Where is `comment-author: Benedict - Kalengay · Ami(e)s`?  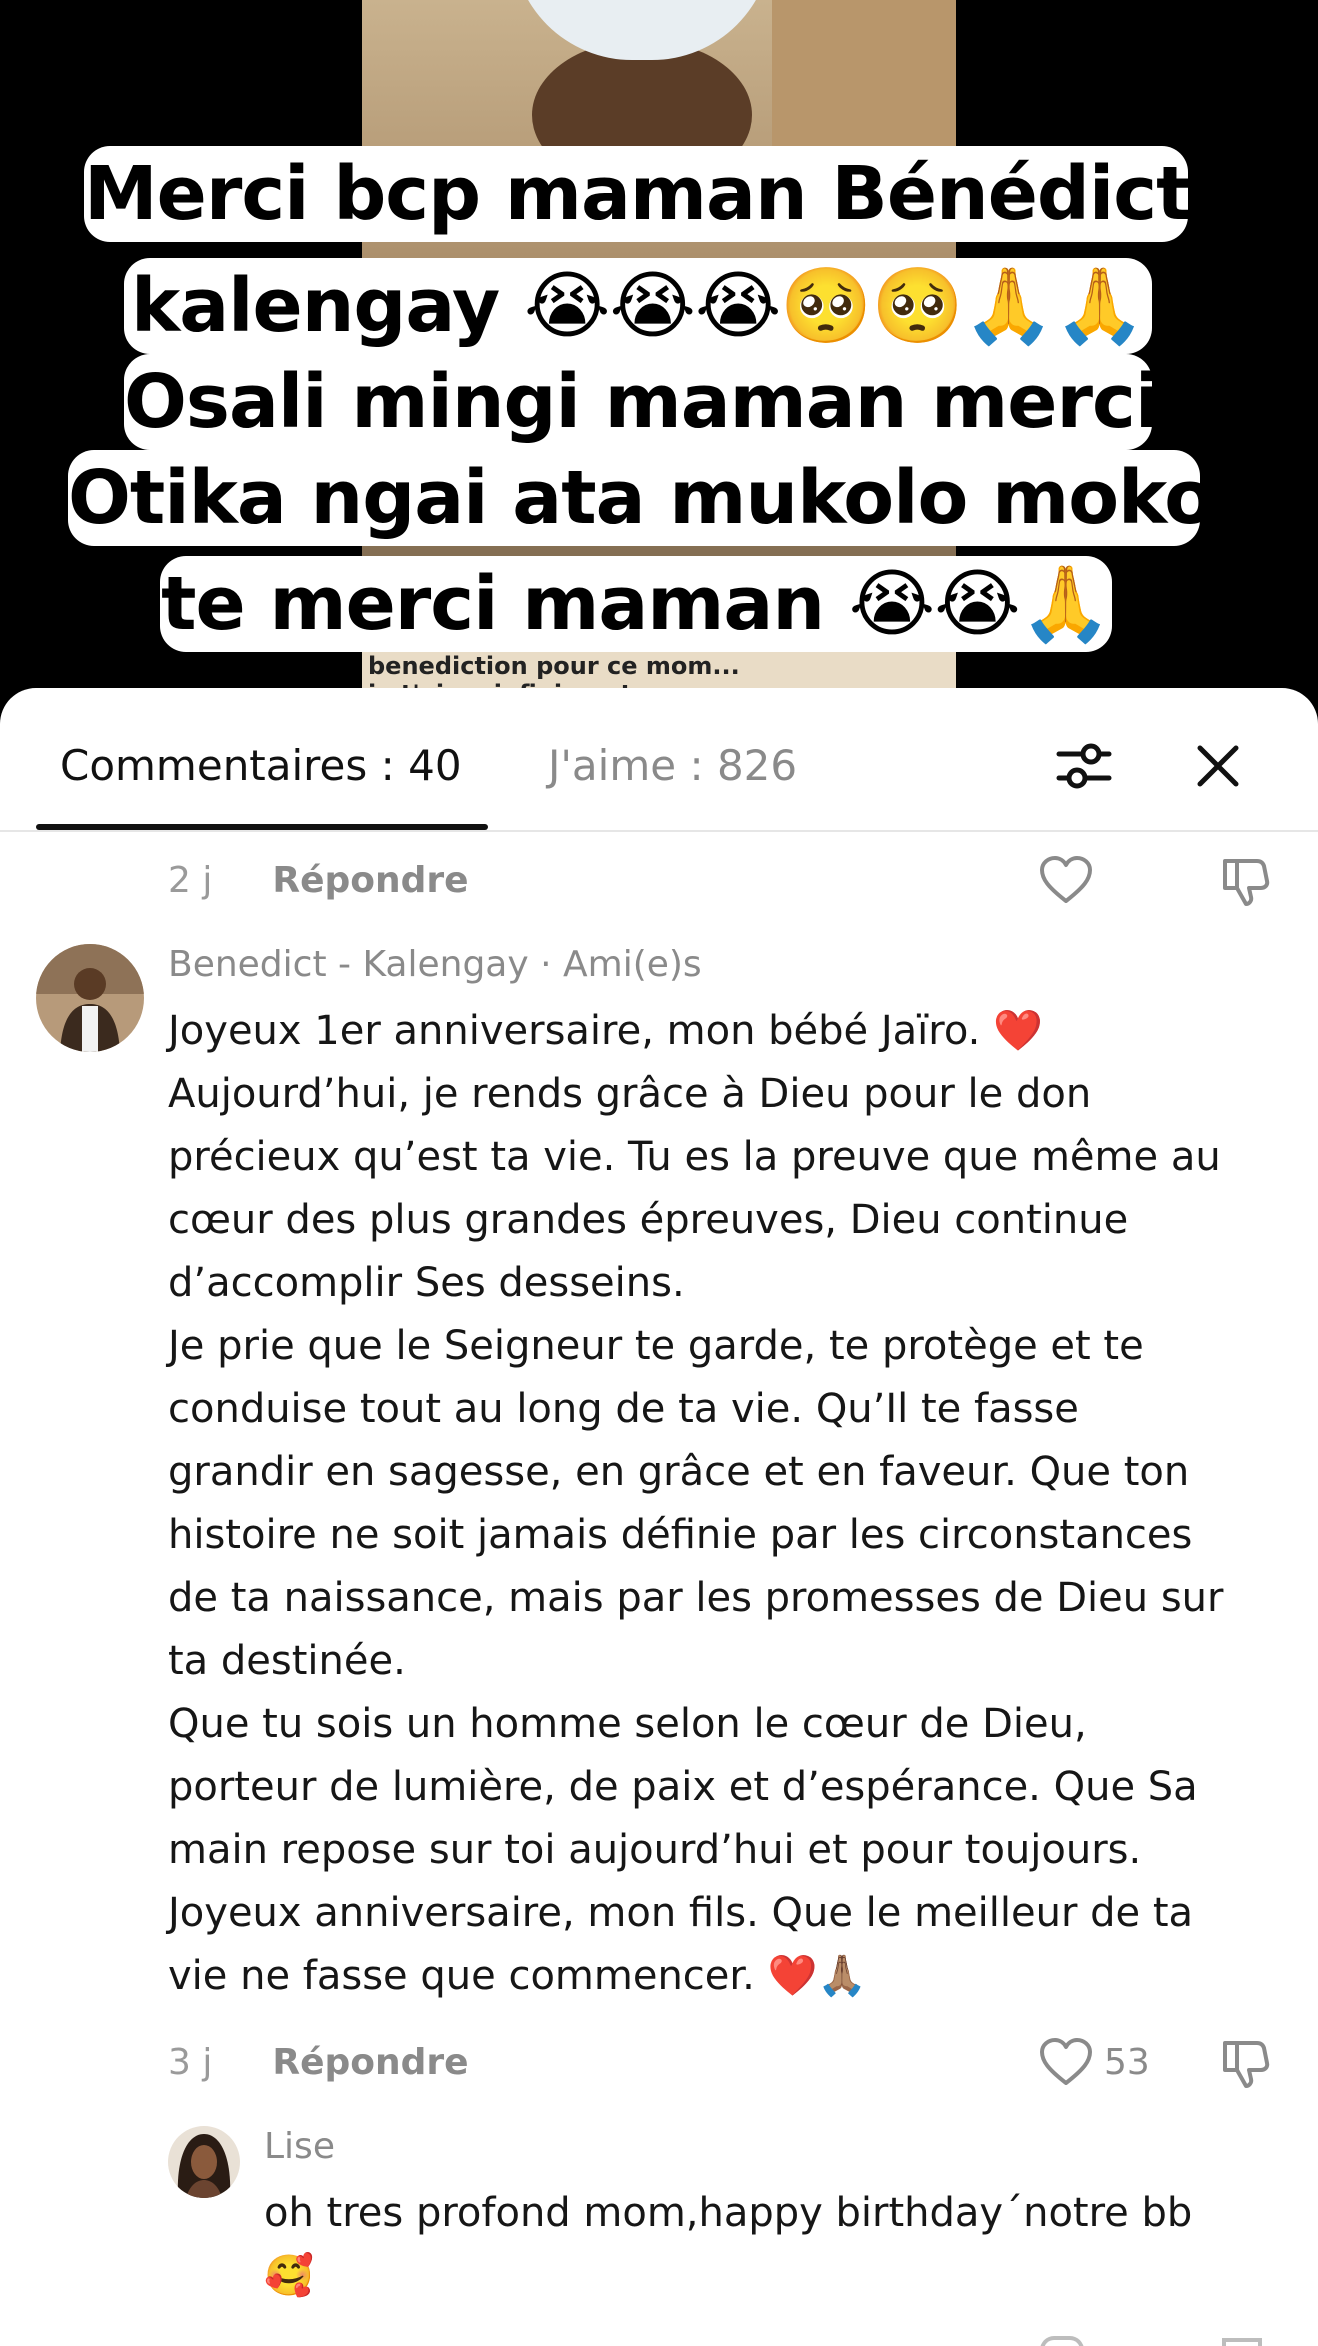
comment-author: Benedict - Kalengay · Ami(e)s is located at coordinates (435, 964).